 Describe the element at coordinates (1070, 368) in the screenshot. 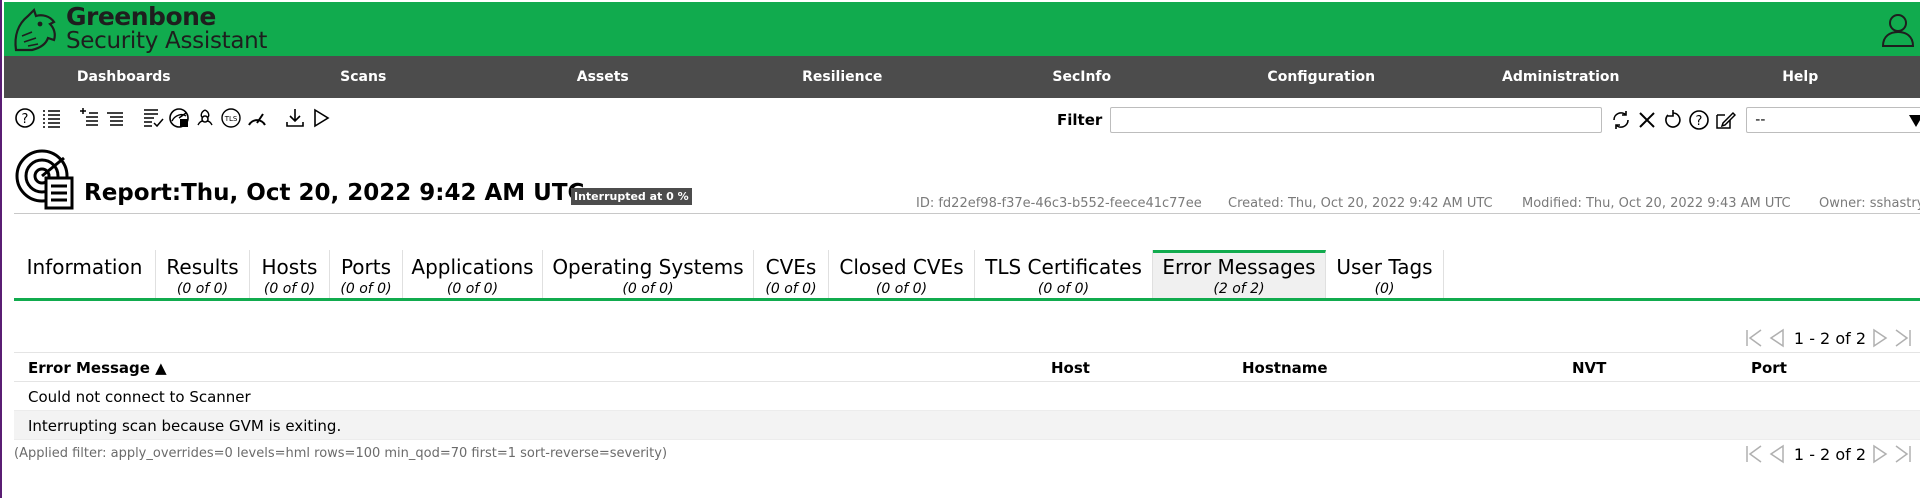

I see `column-host: Host` at that location.